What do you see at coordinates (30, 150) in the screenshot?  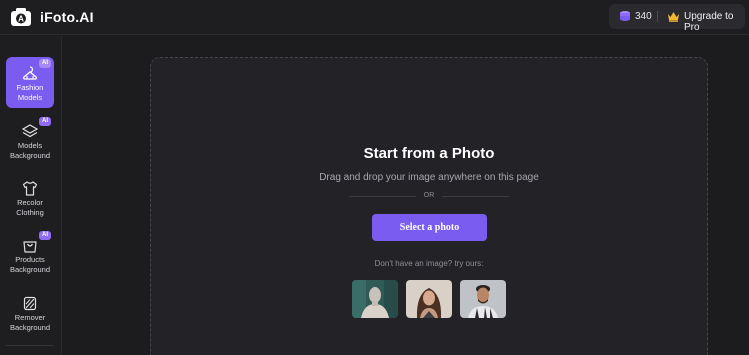 I see `sidebar-item-label: Models Background` at bounding box center [30, 150].